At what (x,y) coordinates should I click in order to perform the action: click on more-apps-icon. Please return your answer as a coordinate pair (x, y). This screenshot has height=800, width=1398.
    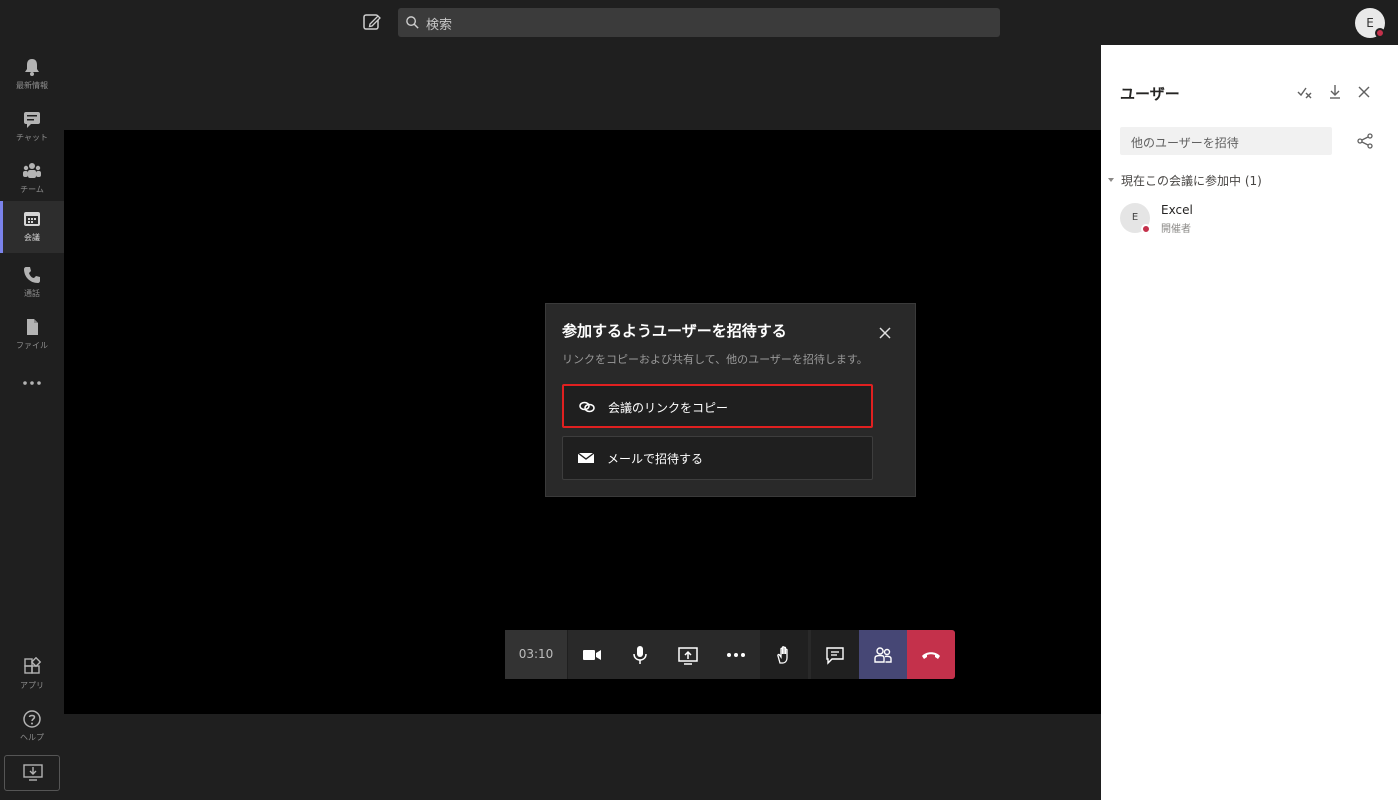
    Looking at the image, I should click on (32, 383).